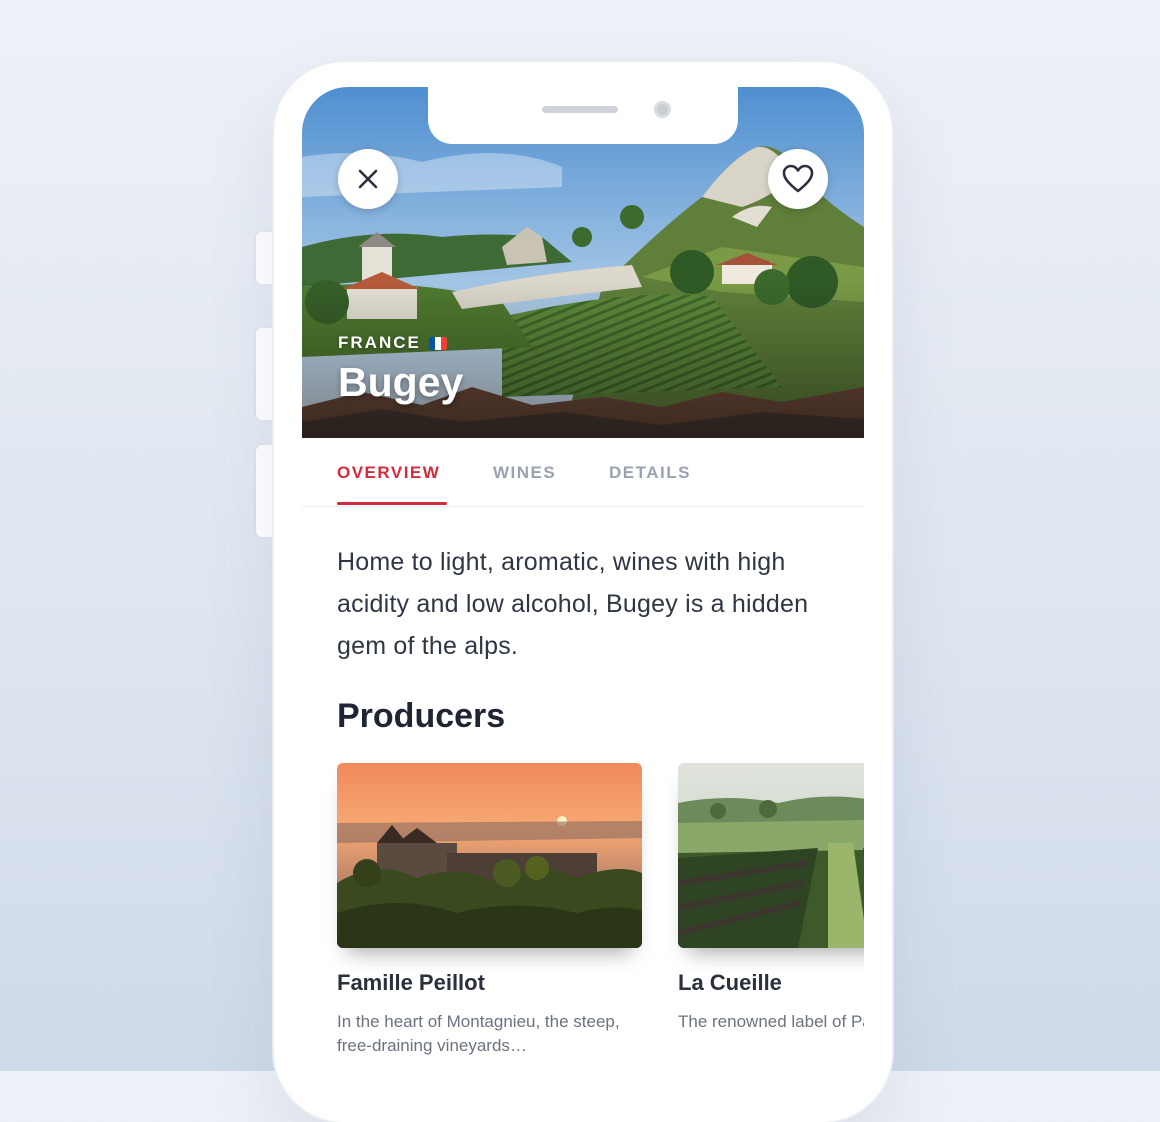 The width and height of the screenshot is (1160, 1122). What do you see at coordinates (524, 473) in the screenshot?
I see `tab-wines: WINES` at bounding box center [524, 473].